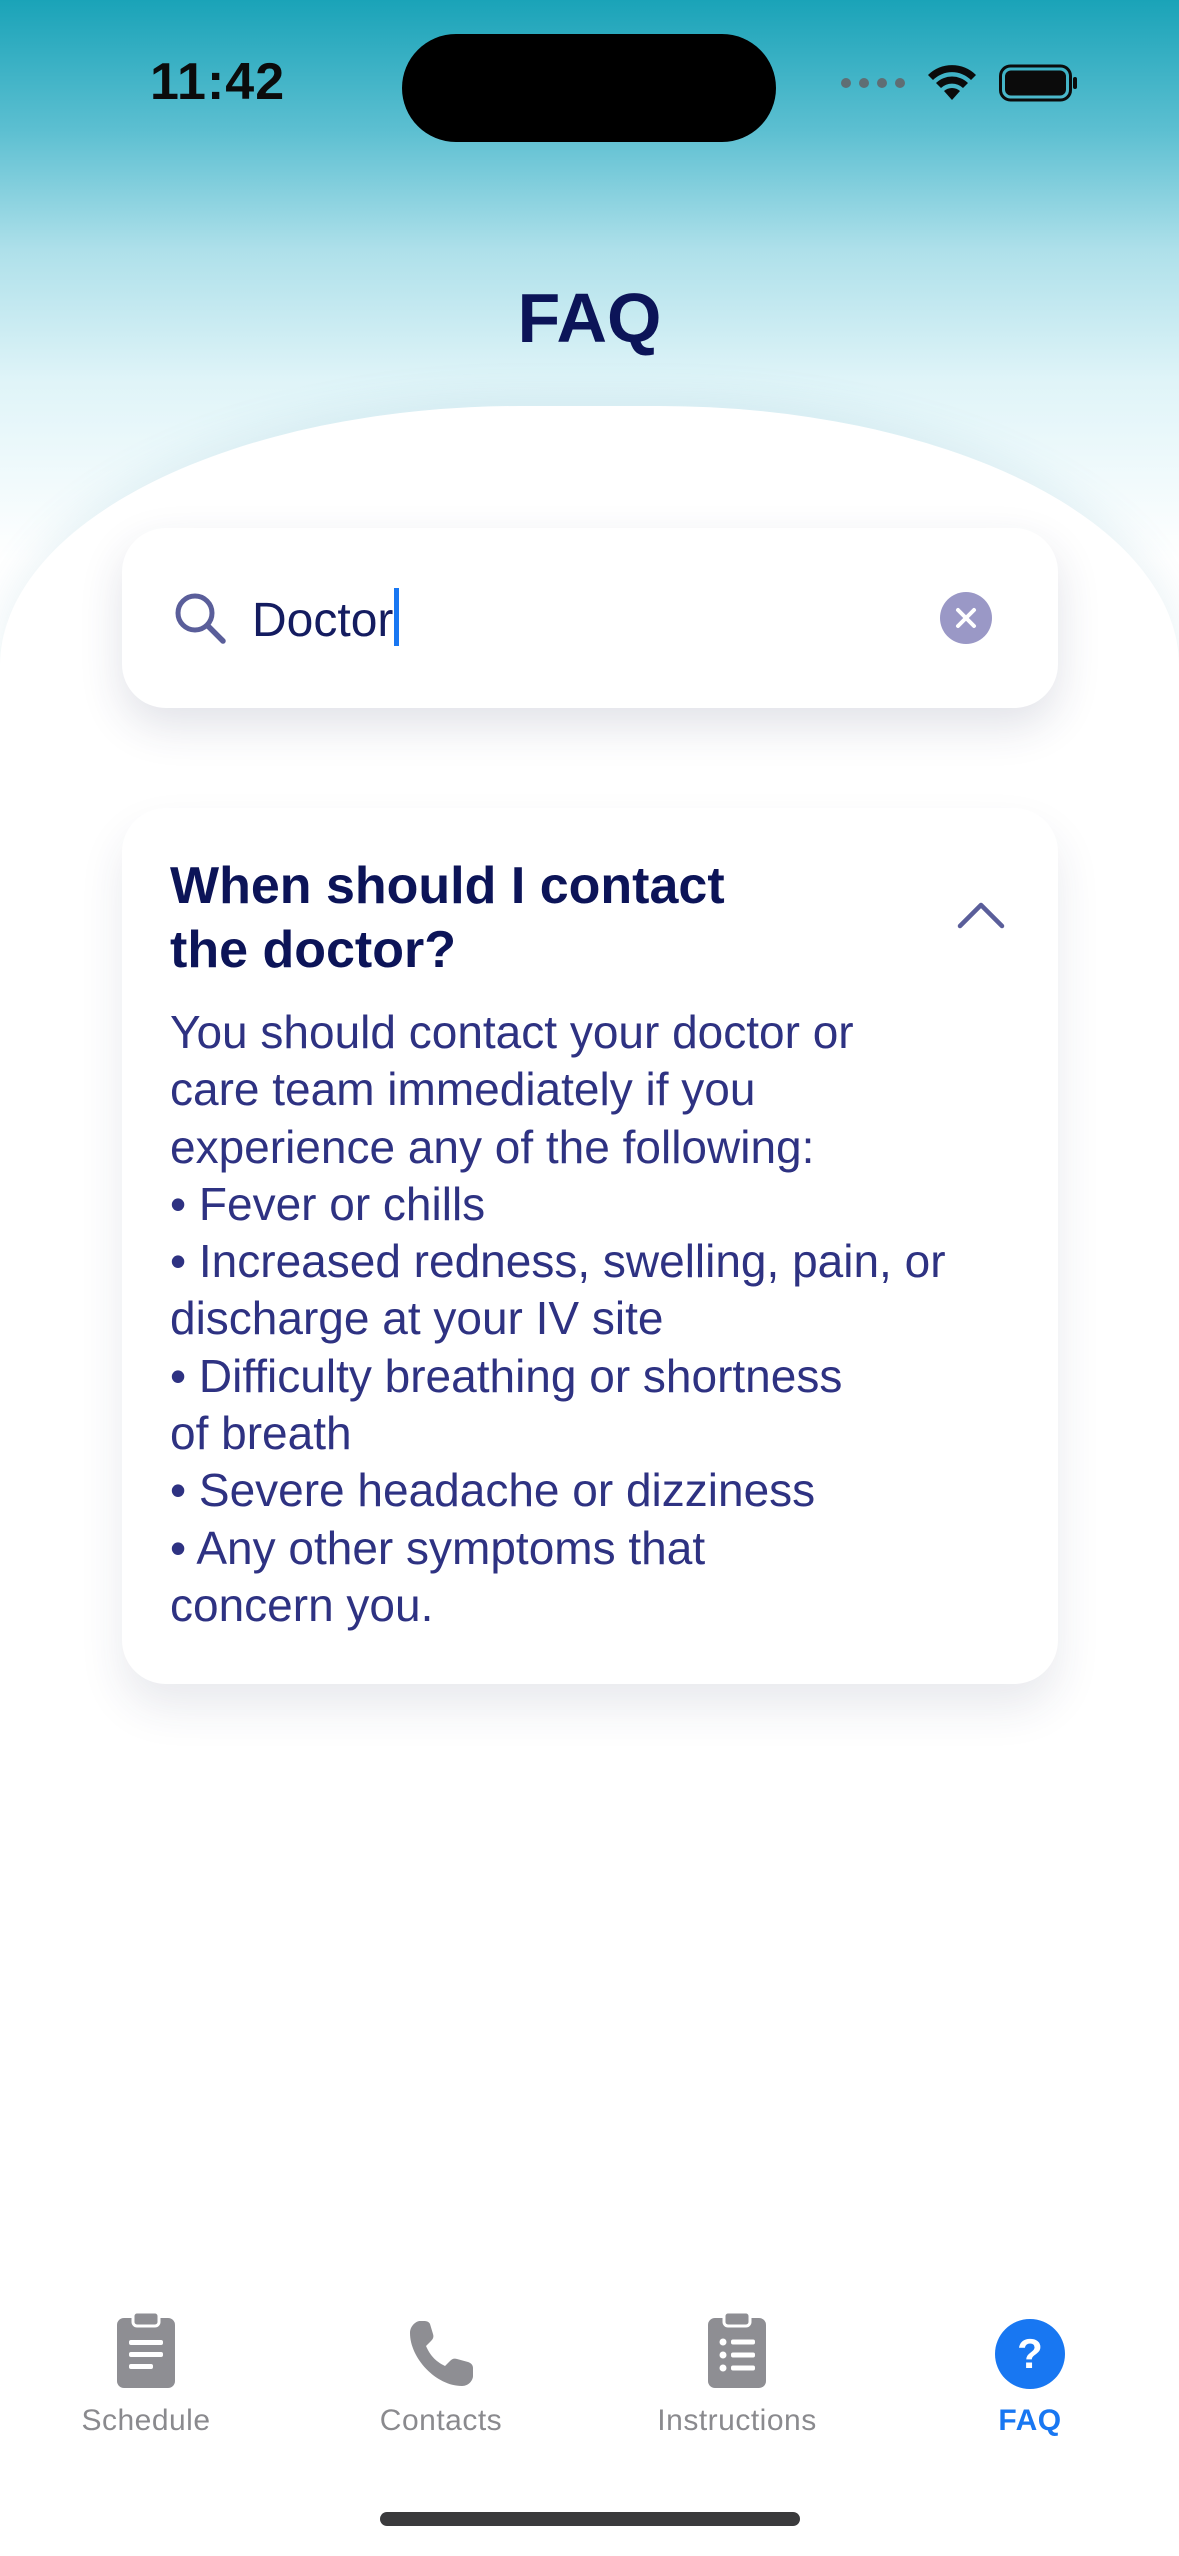 Image resolution: width=1179 pixels, height=2556 pixels. Describe the element at coordinates (589, 88) in the screenshot. I see `dynamic-island` at that location.